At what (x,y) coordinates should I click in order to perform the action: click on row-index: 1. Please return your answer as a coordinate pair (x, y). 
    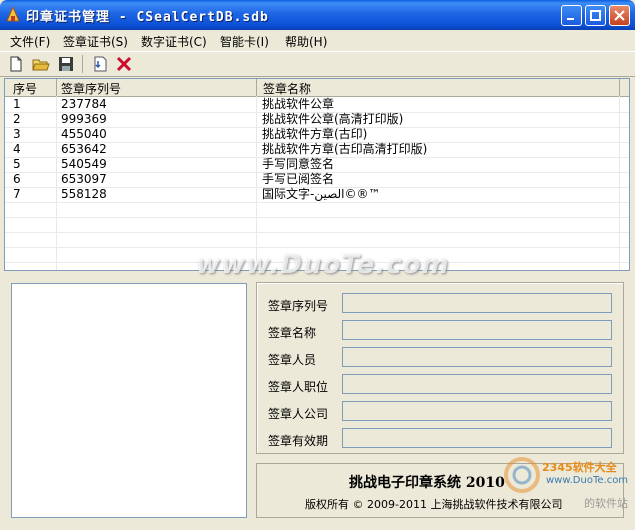
    Looking at the image, I should click on (17, 104).